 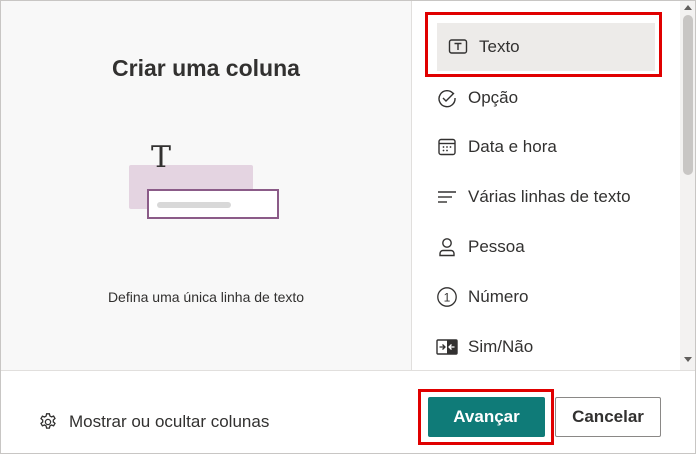 What do you see at coordinates (161, 157) in the screenshot?
I see `text-cursor-icon: T` at bounding box center [161, 157].